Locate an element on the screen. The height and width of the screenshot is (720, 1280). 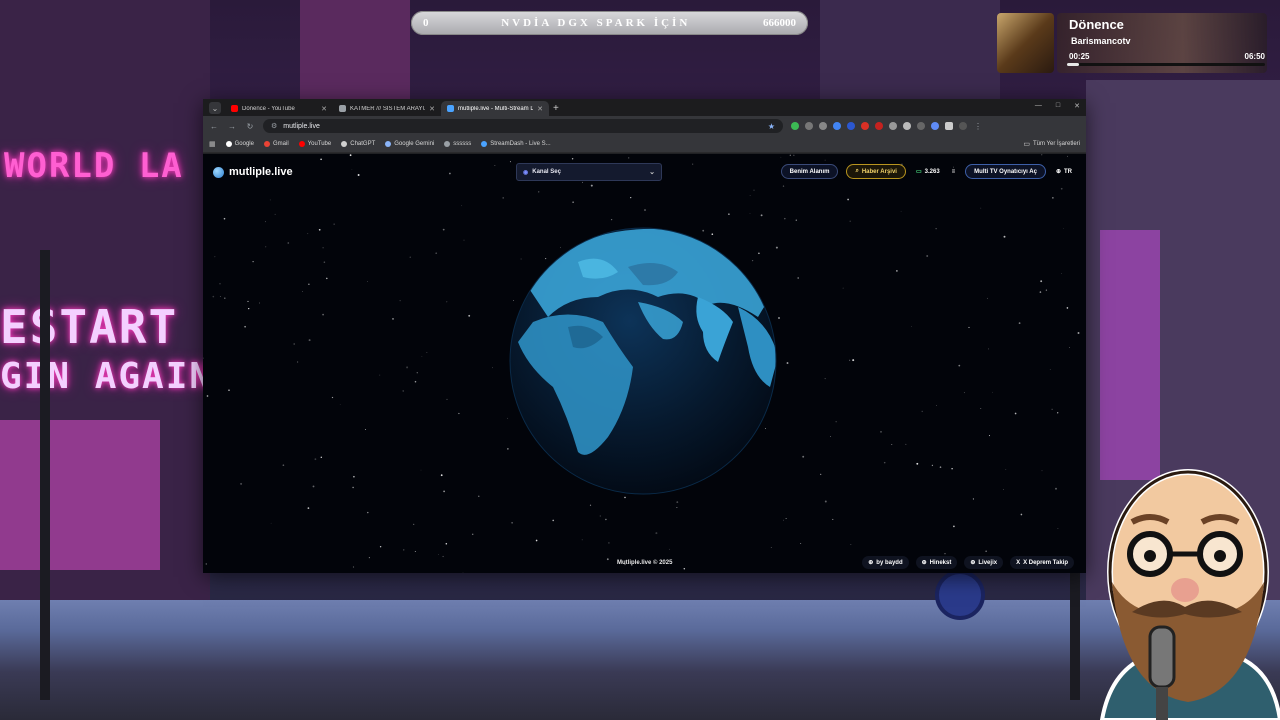
bookmark-item: YouTube is located at coordinates (314, 144).